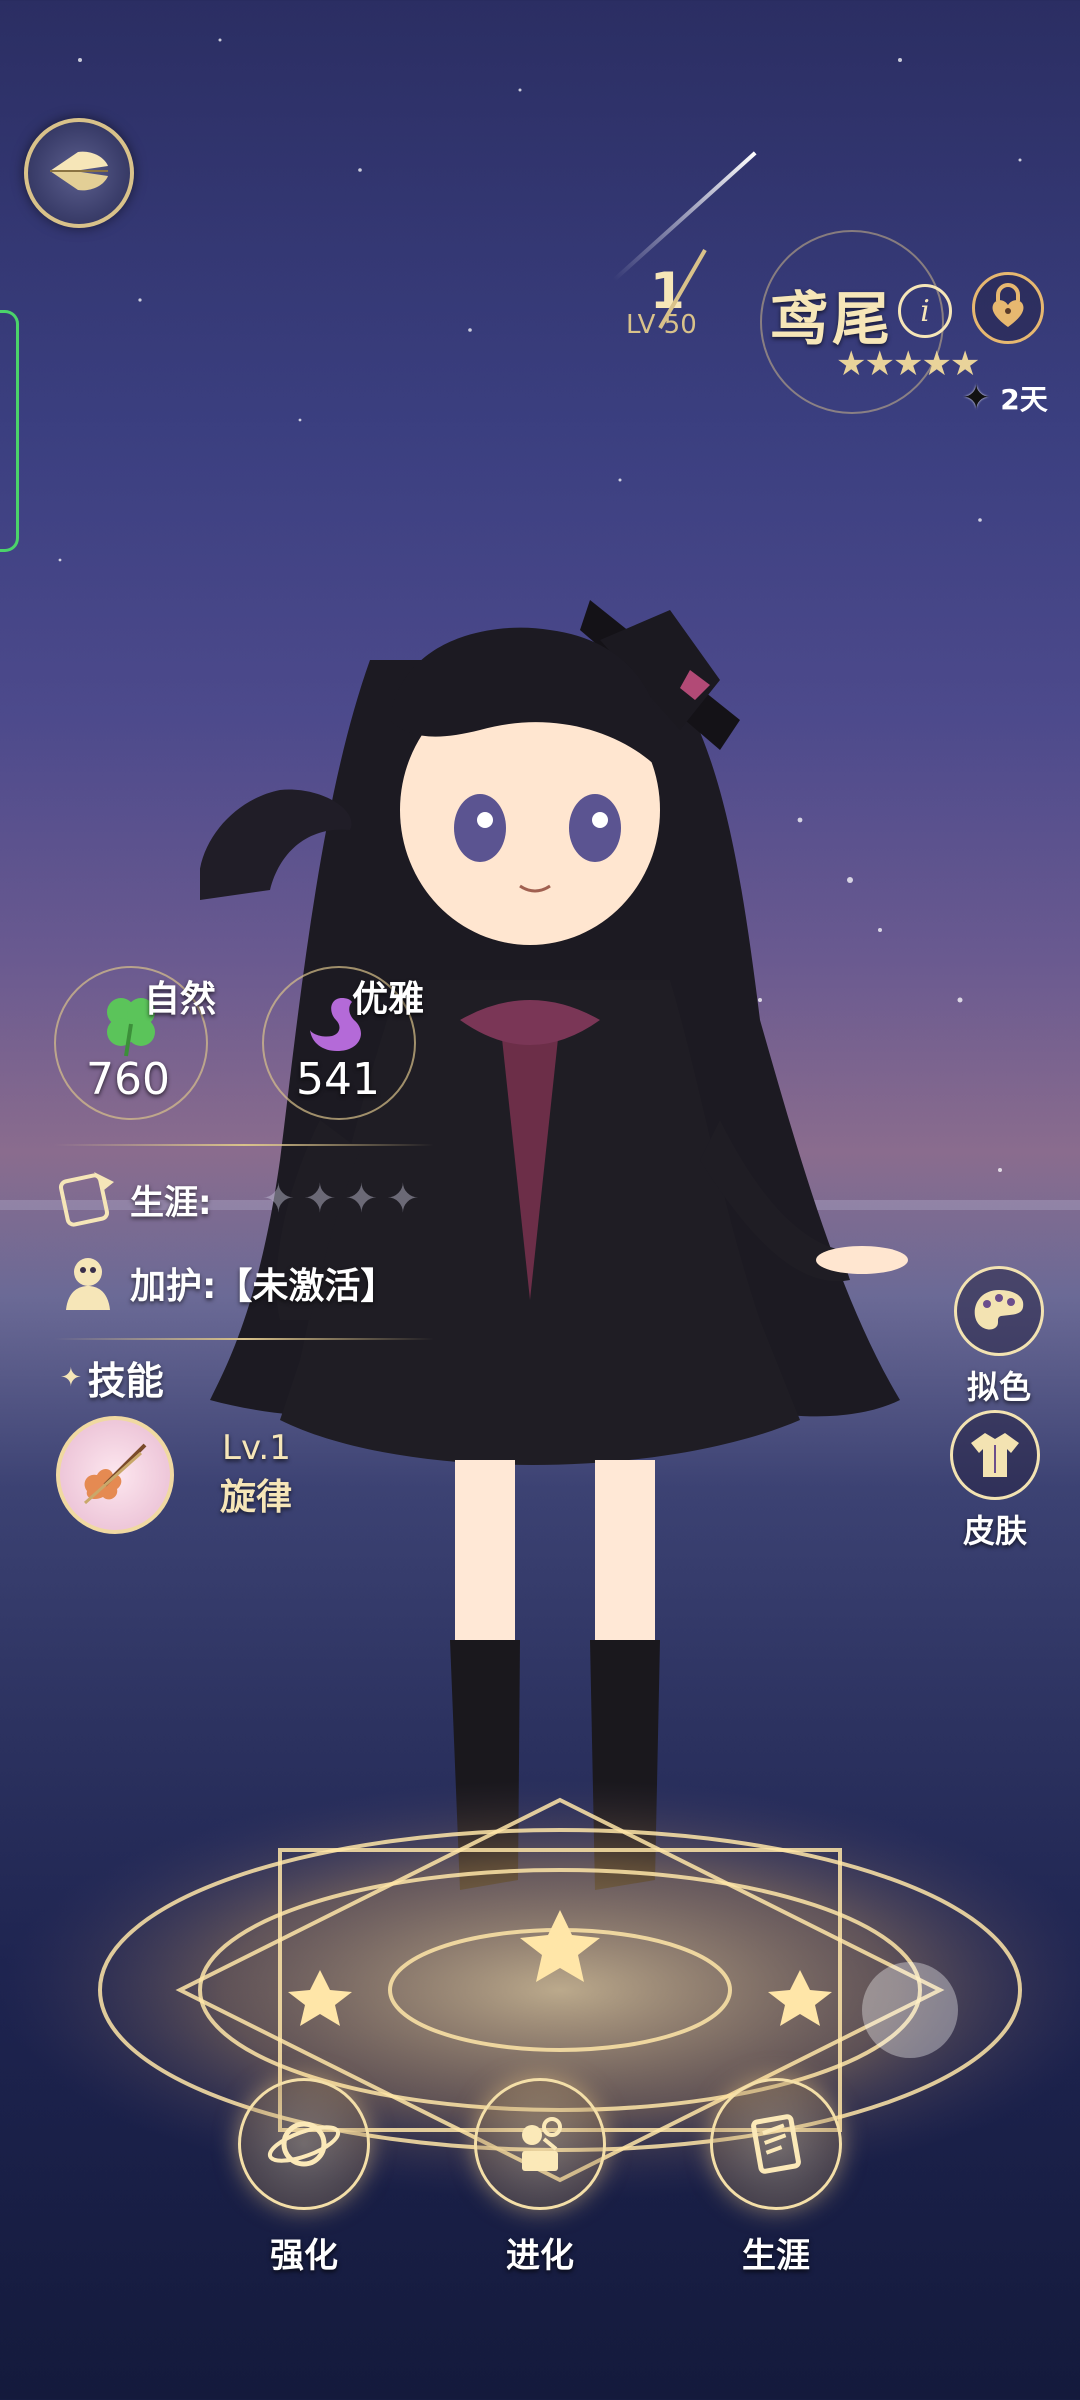  What do you see at coordinates (344, 1199) in the screenshot?
I see `career-rating: ✦✦✦✦` at bounding box center [344, 1199].